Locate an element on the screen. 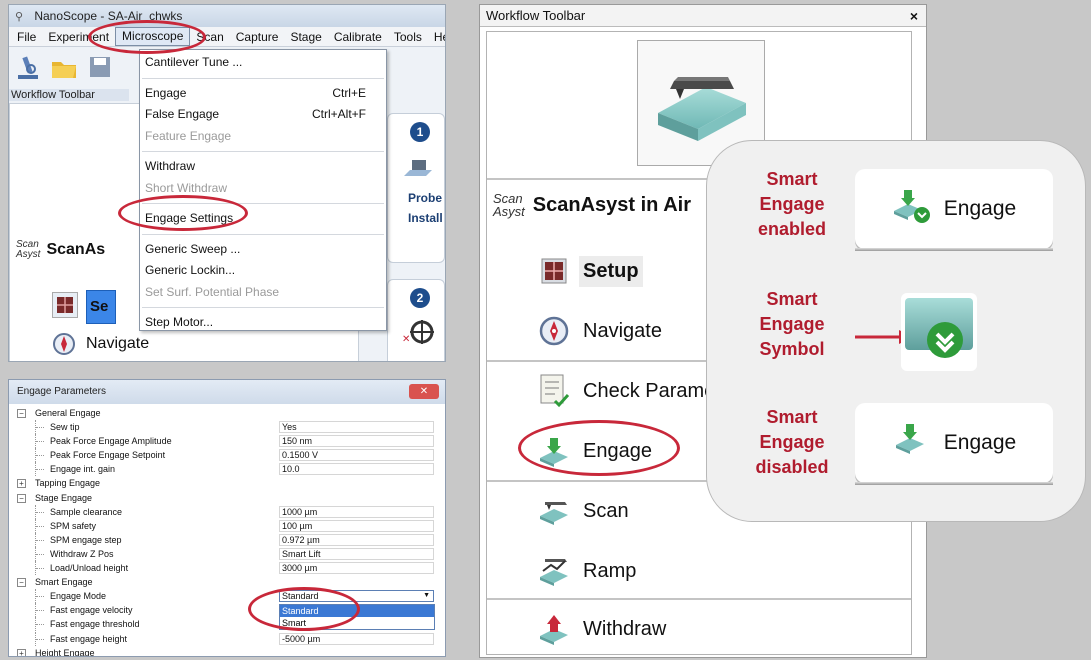  smart-engage-symbol-icon is located at coordinates (939, 332).